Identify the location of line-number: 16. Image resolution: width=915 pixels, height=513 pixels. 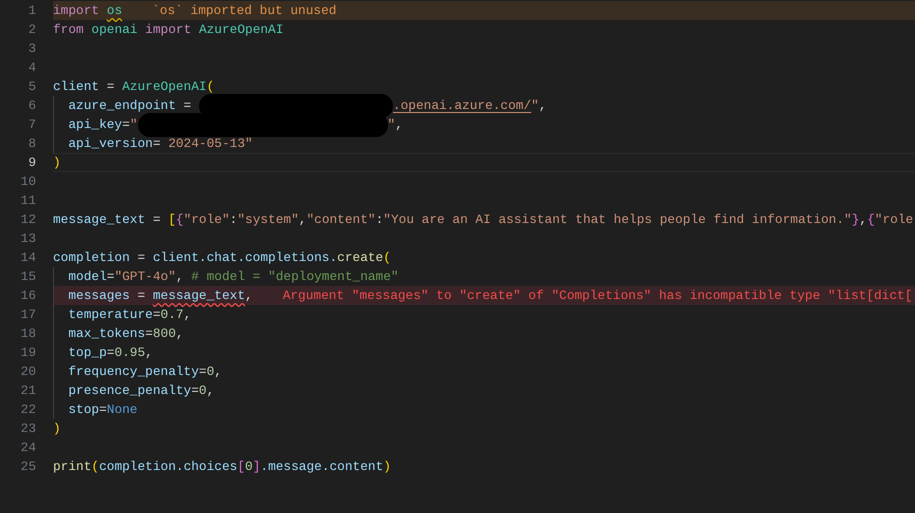
(28, 296).